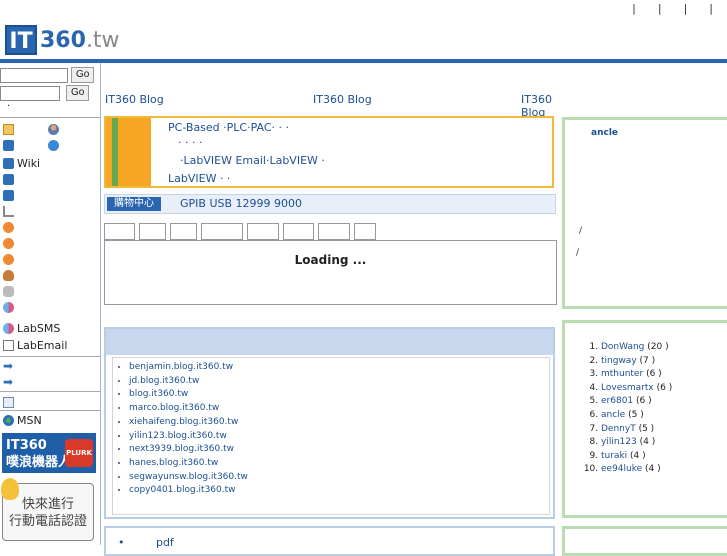 This screenshot has width=727, height=556. I want to click on ranking-item: turaki (4 ), so click(664, 457).